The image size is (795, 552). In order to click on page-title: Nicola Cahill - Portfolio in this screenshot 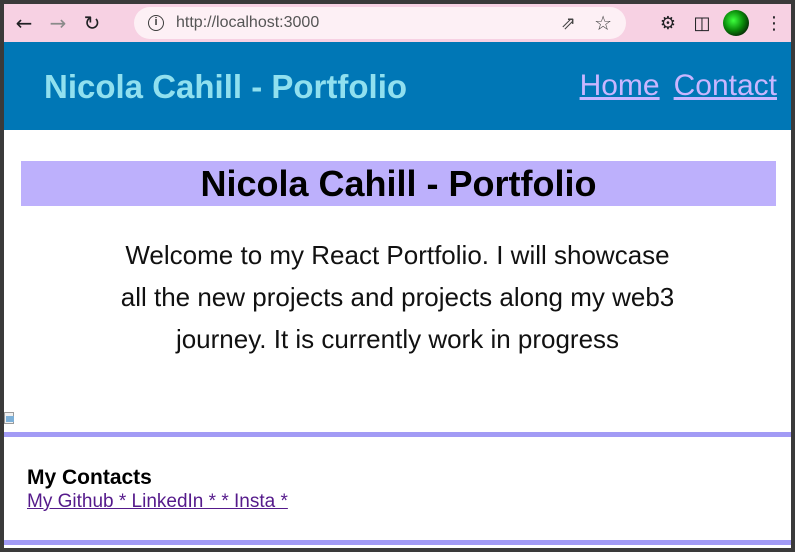, I will do `click(398, 183)`.